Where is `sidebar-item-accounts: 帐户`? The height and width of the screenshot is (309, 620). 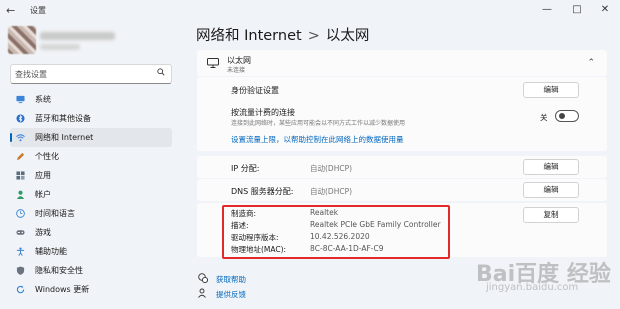
sidebar-item-accounts: 帐户 is located at coordinates (91, 194).